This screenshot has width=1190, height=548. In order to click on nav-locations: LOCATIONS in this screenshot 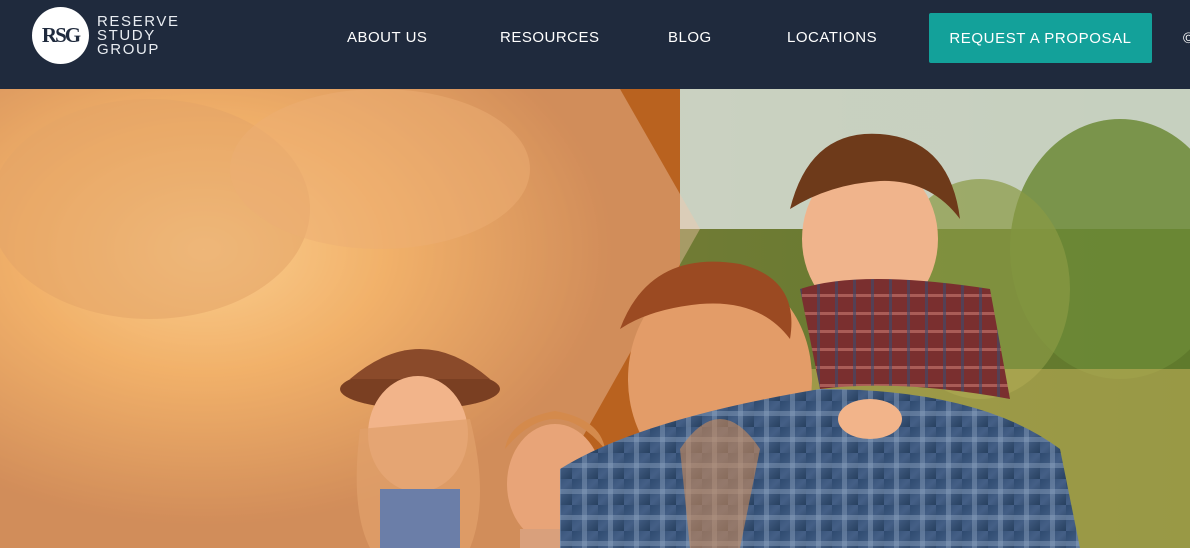, I will do `click(832, 37)`.